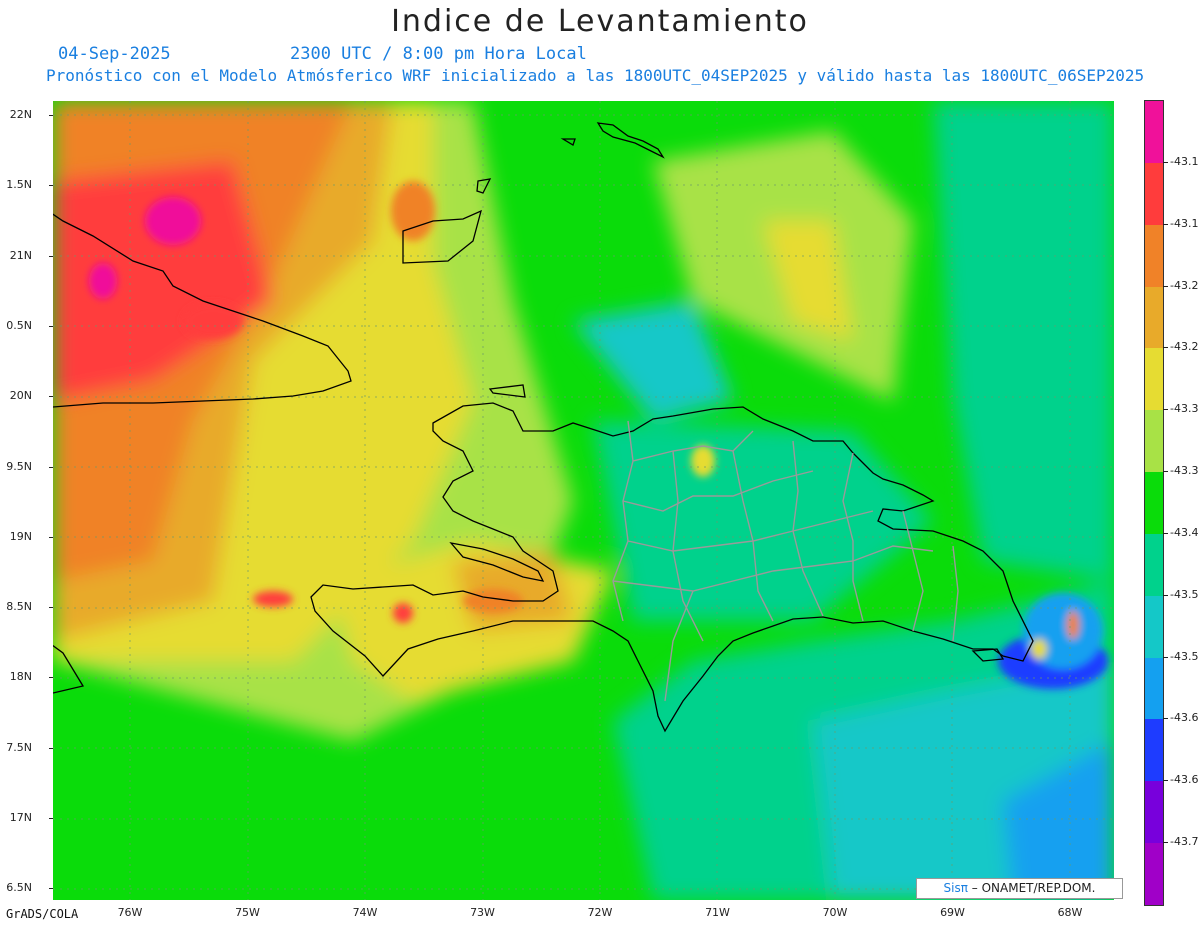 The height and width of the screenshot is (927, 1200). I want to click on grads-footer: GrADS/COLA, so click(42, 914).